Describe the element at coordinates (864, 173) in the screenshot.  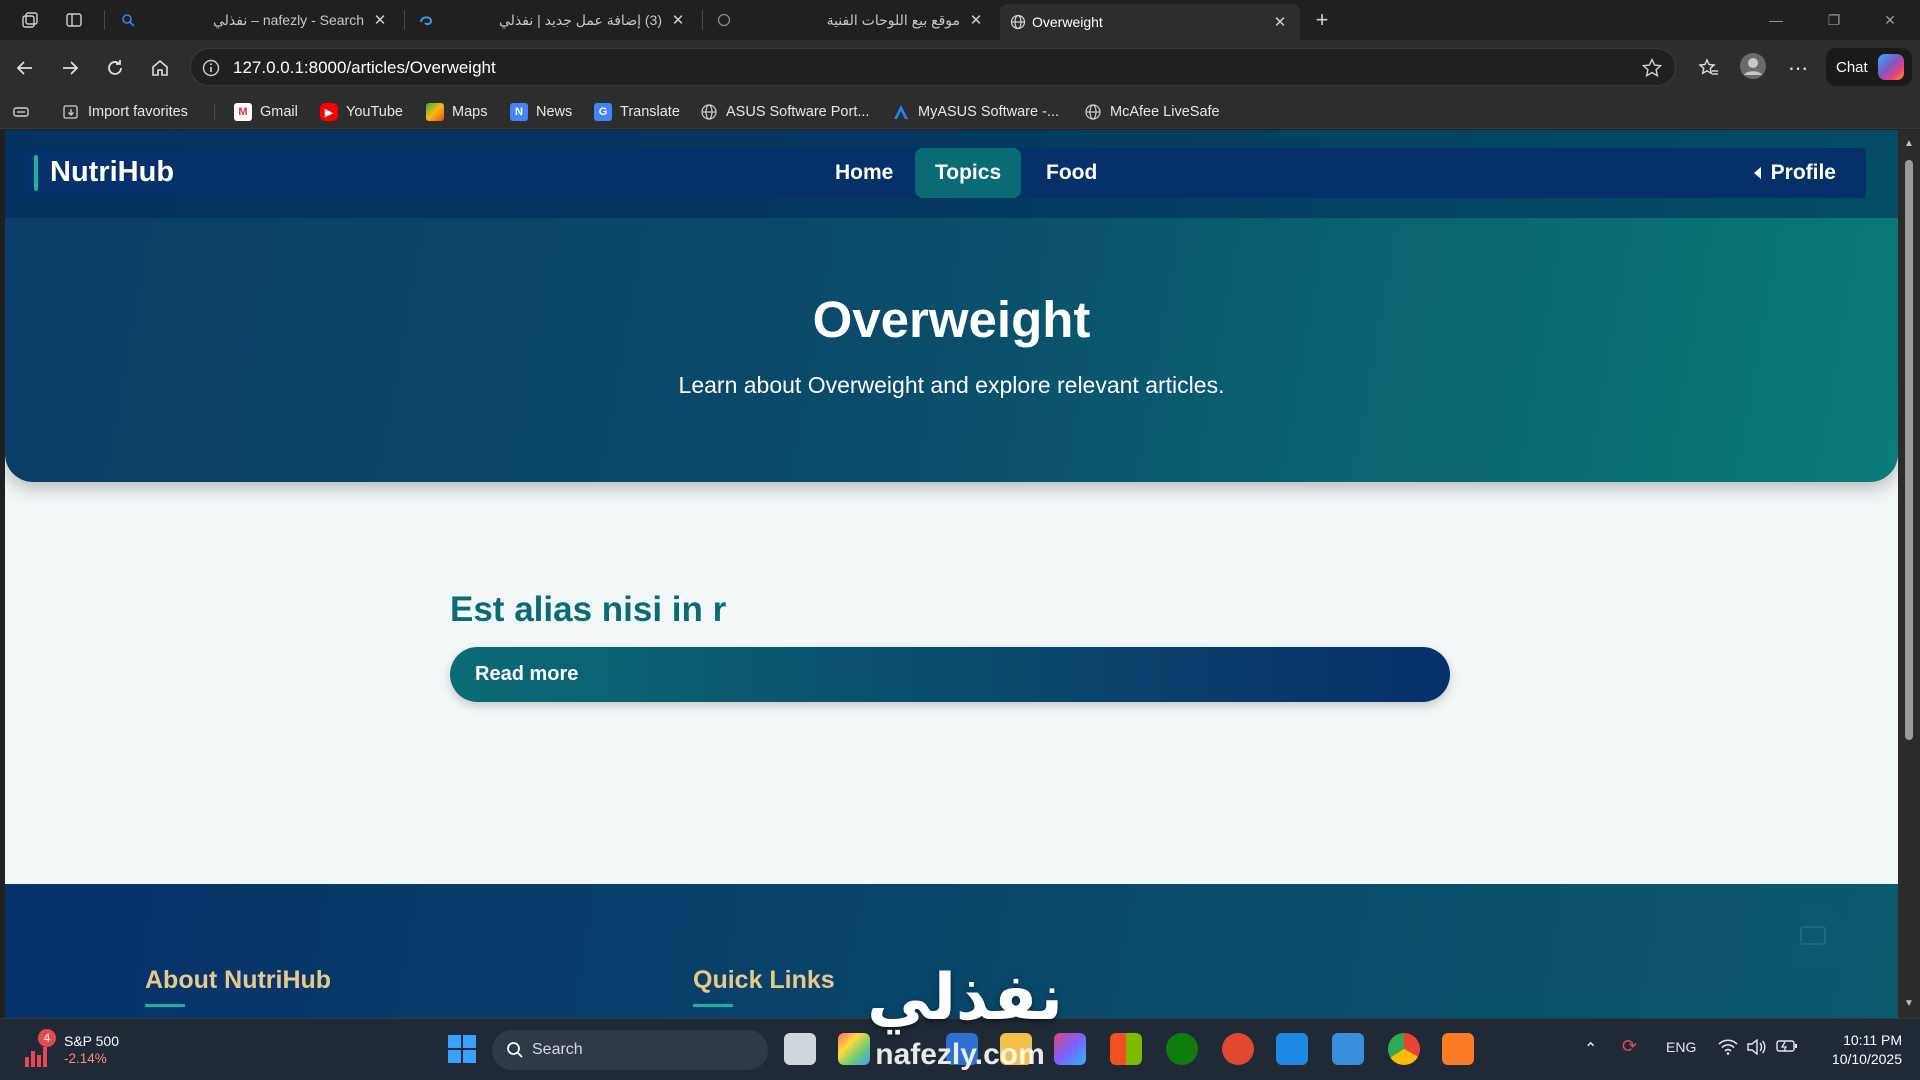
I see `nav-home-link: Home` at that location.